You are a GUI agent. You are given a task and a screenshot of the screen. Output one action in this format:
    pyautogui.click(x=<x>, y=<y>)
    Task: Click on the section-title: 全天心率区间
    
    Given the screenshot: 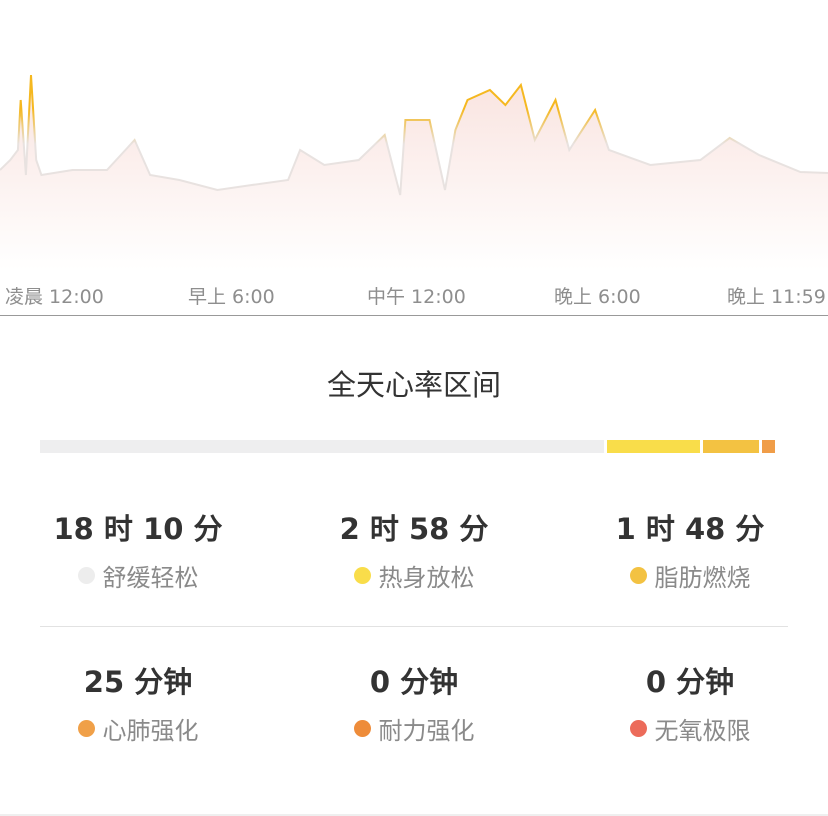 What is the action you would take?
    pyautogui.click(x=413, y=385)
    